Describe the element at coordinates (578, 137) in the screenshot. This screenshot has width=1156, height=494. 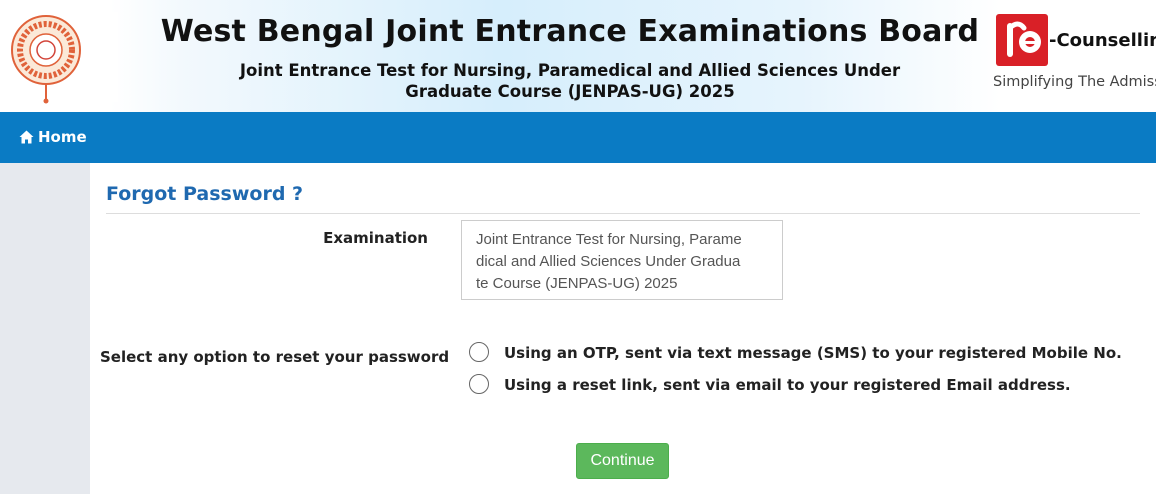
I see `top-navbar: Home` at that location.